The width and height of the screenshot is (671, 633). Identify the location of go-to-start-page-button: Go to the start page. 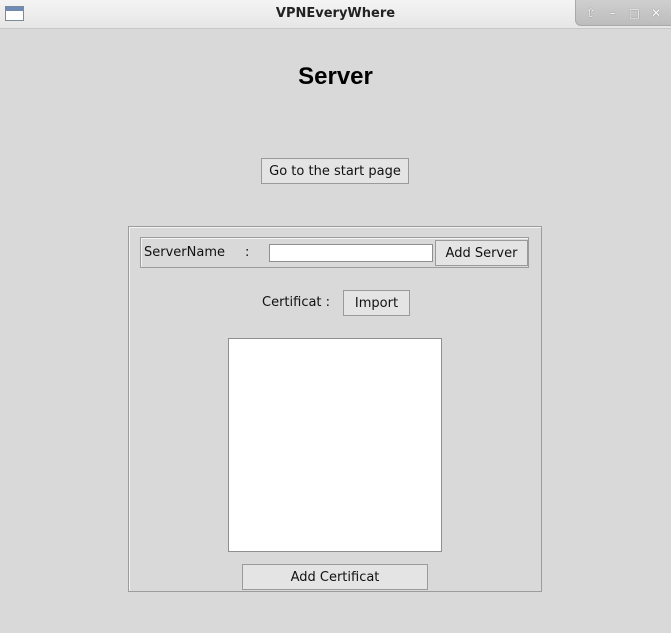
(335, 171).